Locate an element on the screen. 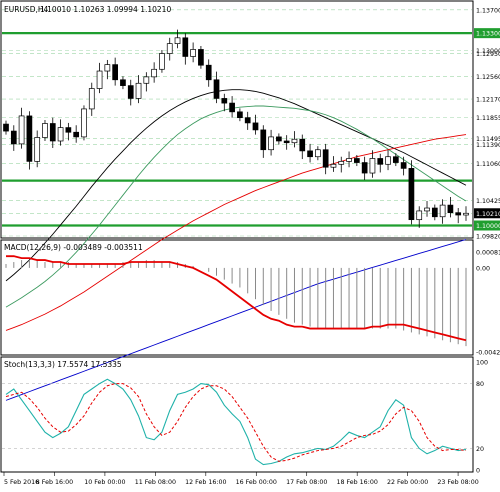 The width and height of the screenshot is (500, 492). x-tick-label: 5 Feb 2016 is located at coordinates (21, 482).